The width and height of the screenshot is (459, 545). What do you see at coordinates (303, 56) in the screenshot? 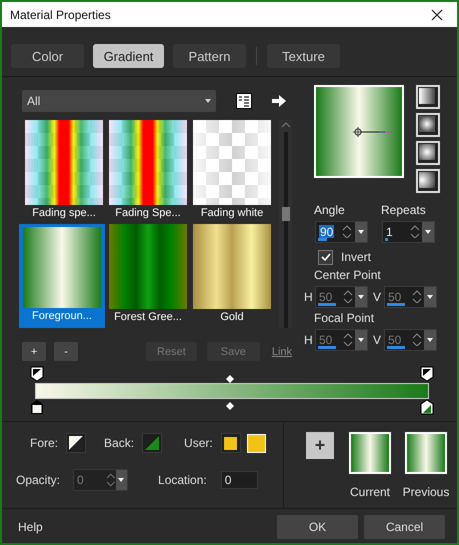
I see `tab: Texture` at bounding box center [303, 56].